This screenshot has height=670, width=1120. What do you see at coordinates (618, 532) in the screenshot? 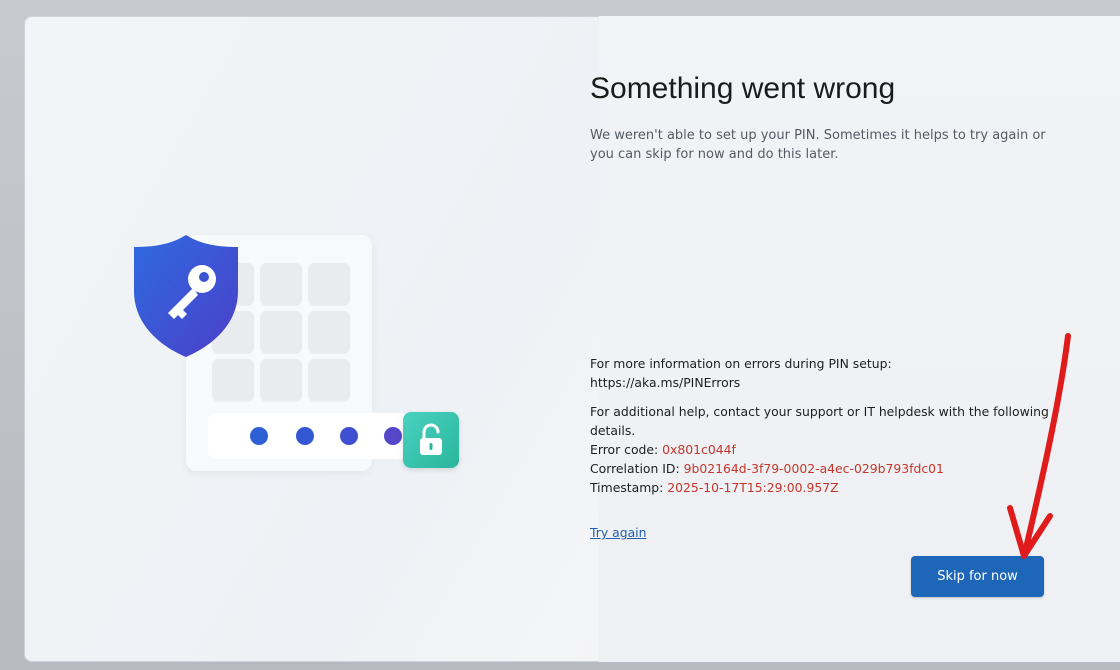
I see `try-again-link: Try again` at bounding box center [618, 532].